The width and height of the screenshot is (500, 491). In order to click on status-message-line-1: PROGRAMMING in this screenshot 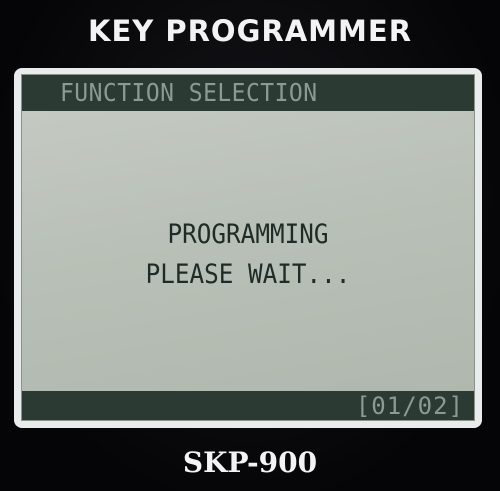, I will do `click(248, 234)`.